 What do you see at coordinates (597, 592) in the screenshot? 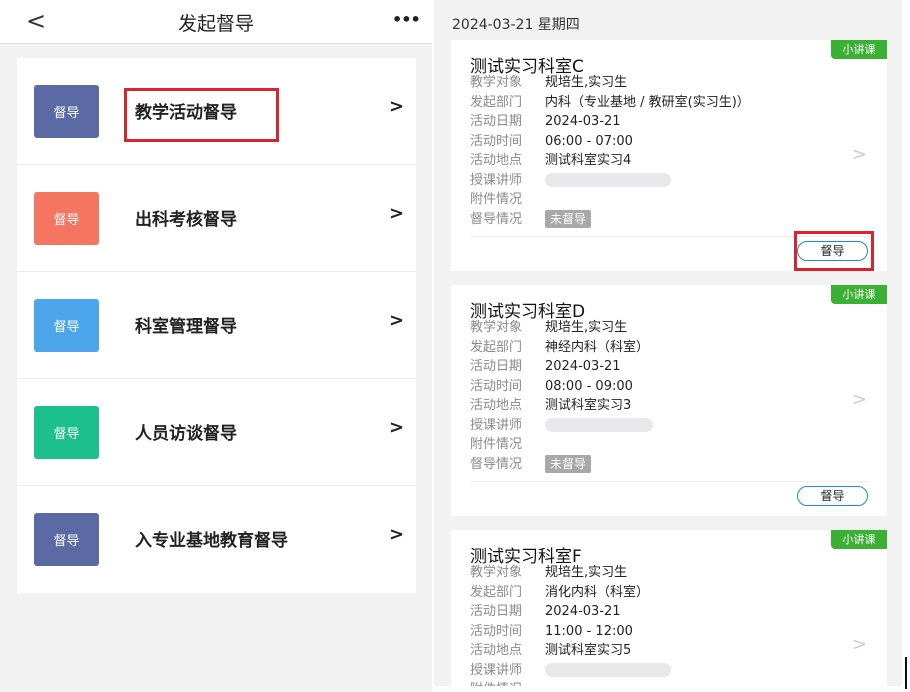
I see `detail-value: 消化内科（科室）` at bounding box center [597, 592].